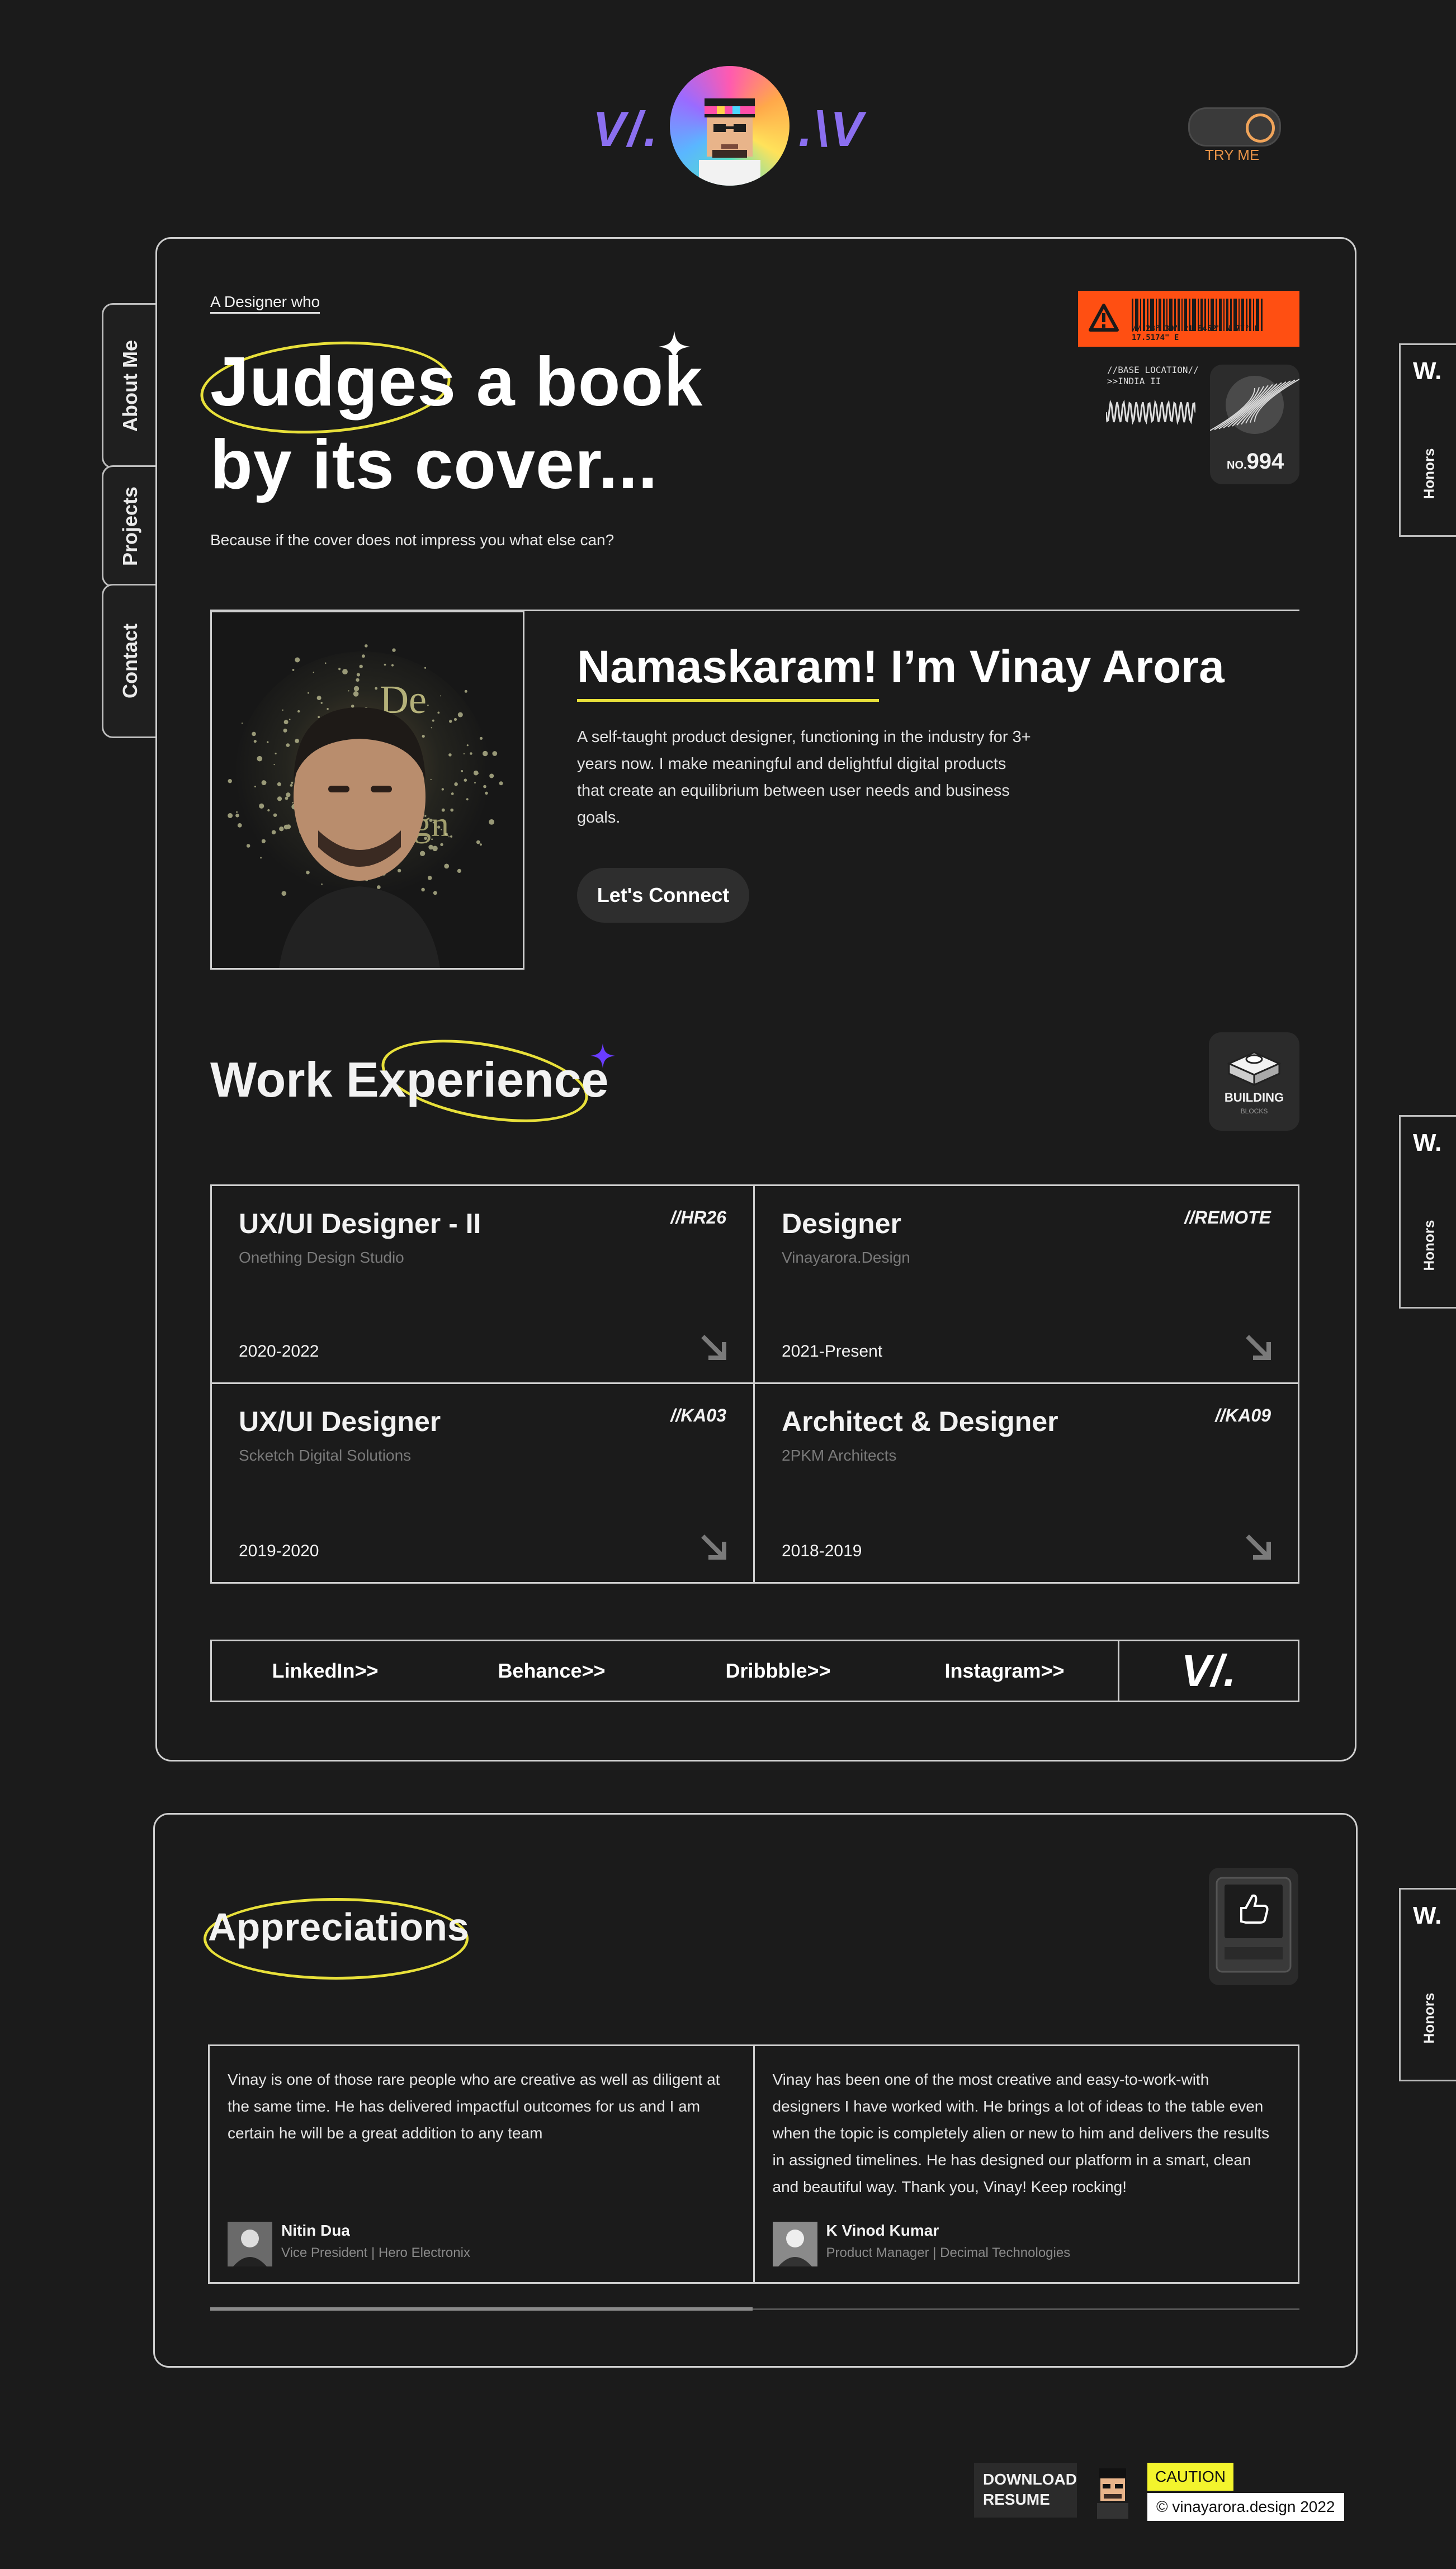 Image resolution: width=1456 pixels, height=2569 pixels. Describe the element at coordinates (1188, 319) in the screenshot. I see `barcode-badge: // 28° 39' 21.8452" N 77° 8' 17.5174" E` at that location.